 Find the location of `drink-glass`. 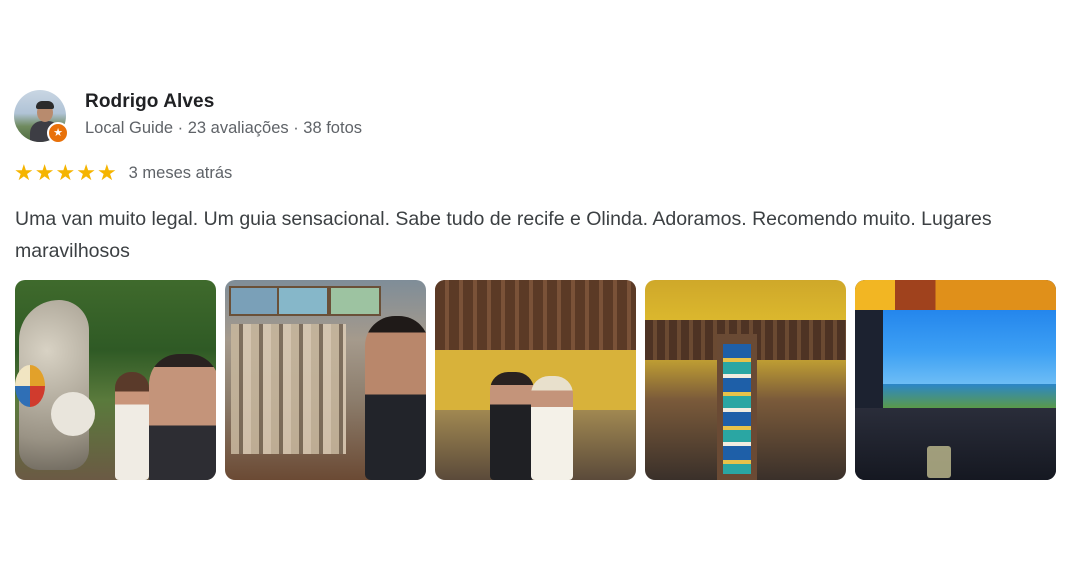

drink-glass is located at coordinates (939, 462).